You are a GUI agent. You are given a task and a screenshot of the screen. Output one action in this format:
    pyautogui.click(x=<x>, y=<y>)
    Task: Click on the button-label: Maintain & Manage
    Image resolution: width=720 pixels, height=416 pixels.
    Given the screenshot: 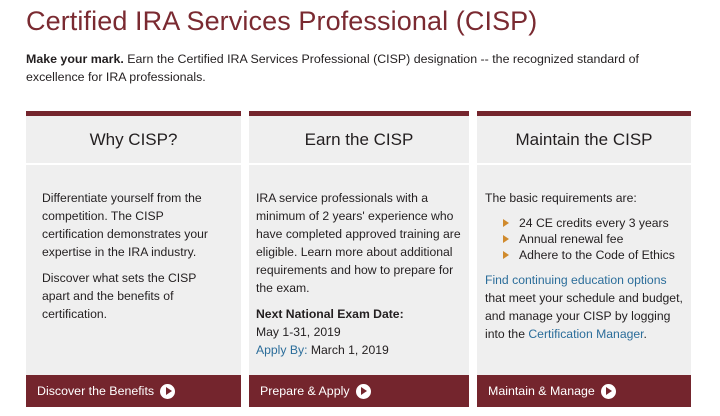 What is the action you would take?
    pyautogui.click(x=541, y=391)
    